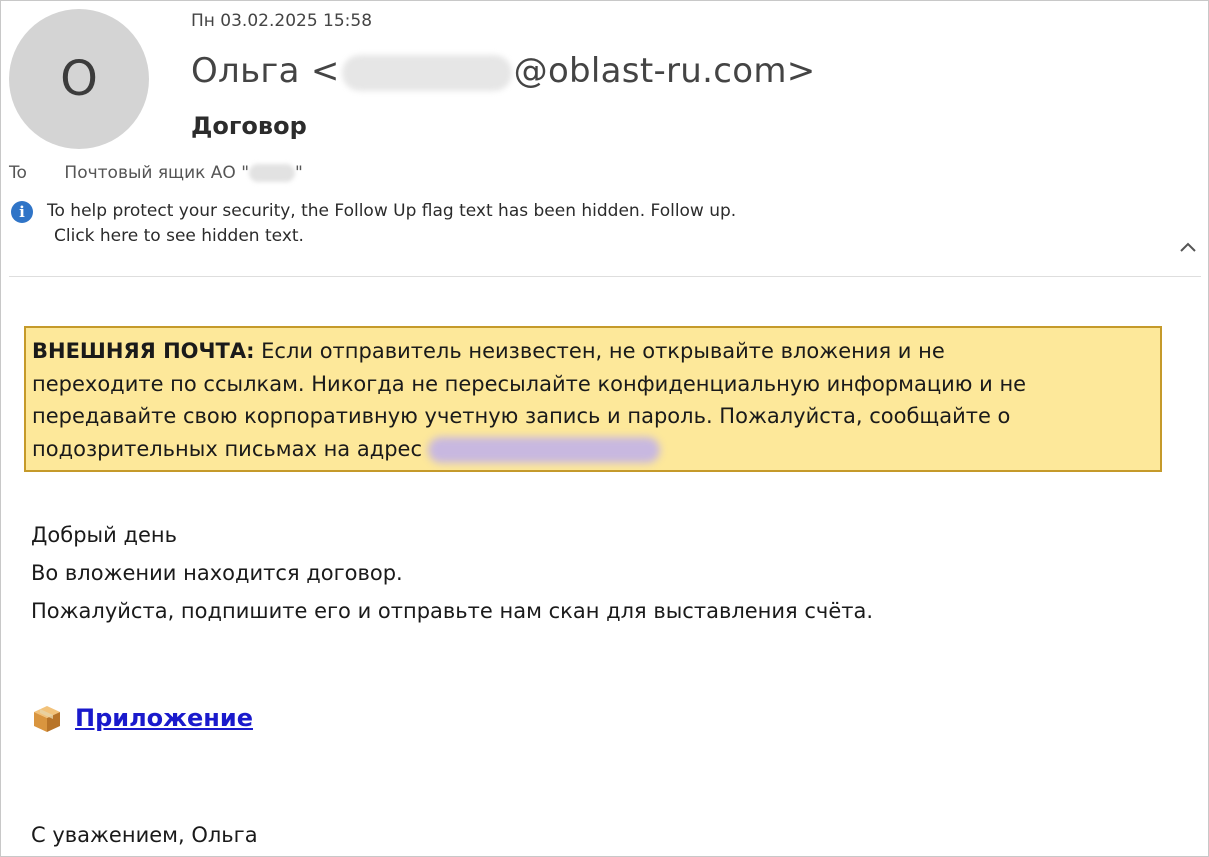 The width and height of the screenshot is (1209, 857). I want to click on recipient-value: Почтовый ящик АО ", so click(156, 173).